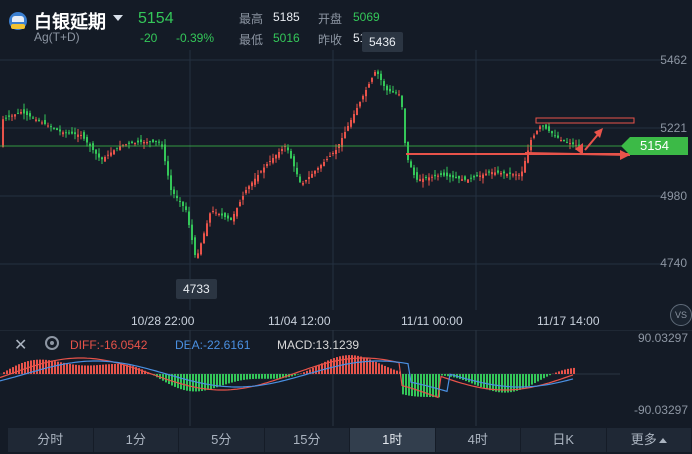  Describe the element at coordinates (251, 19) in the screenshot. I see `high-label: 最高` at that location.